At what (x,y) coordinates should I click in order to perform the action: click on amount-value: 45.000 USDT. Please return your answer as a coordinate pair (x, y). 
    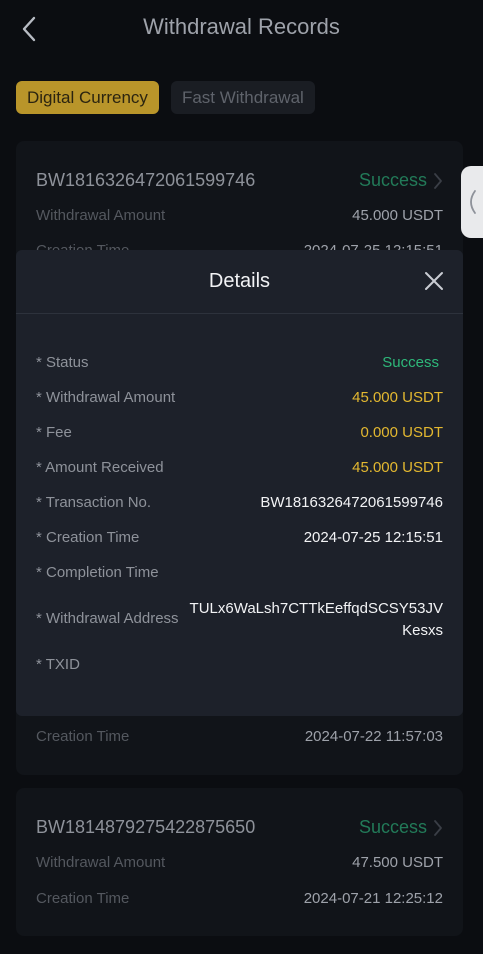
    Looking at the image, I should click on (397, 215).